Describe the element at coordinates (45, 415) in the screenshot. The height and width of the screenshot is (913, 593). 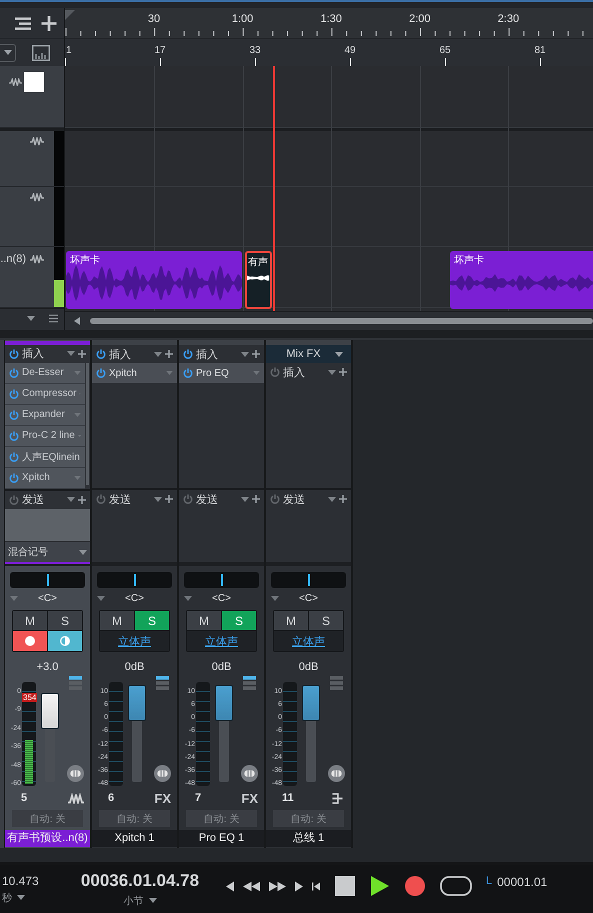
I see `insert-slot: Expander` at that location.